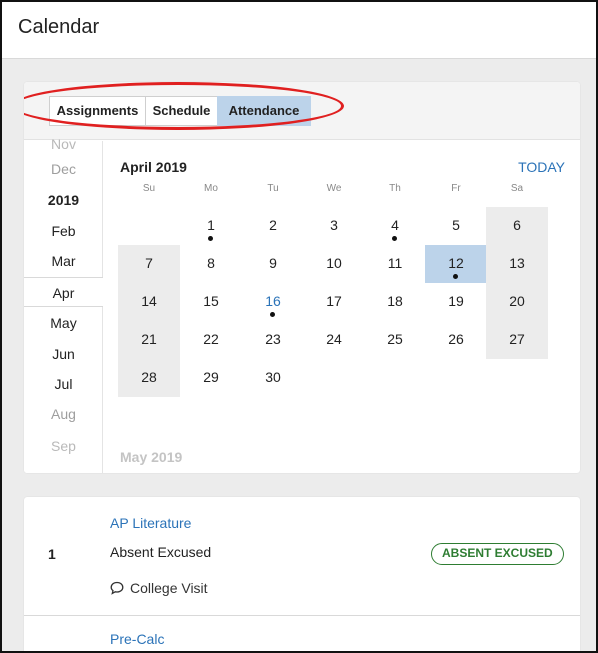 The width and height of the screenshot is (598, 653). I want to click on calendar-day: 3, so click(334, 226).